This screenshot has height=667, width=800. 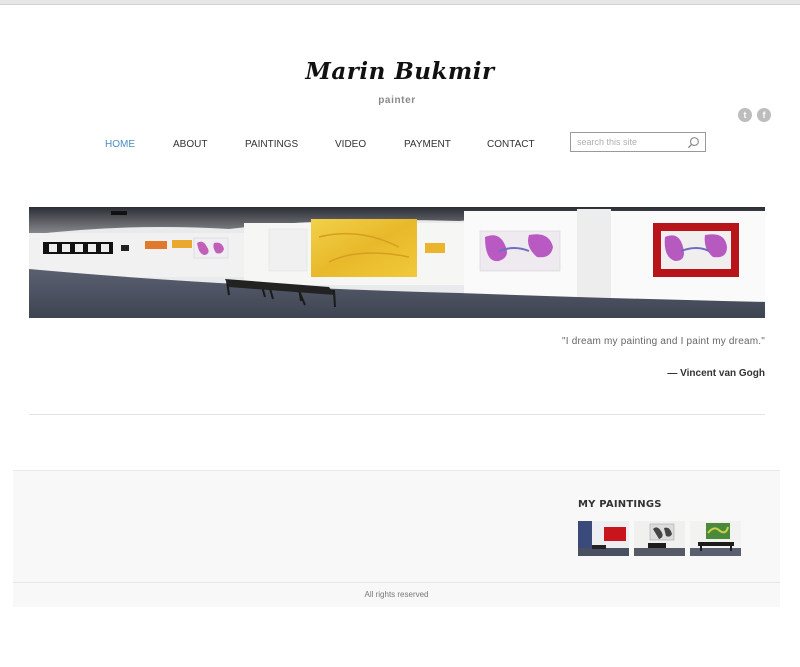 What do you see at coordinates (693, 142) in the screenshot?
I see `magnifier-icon` at bounding box center [693, 142].